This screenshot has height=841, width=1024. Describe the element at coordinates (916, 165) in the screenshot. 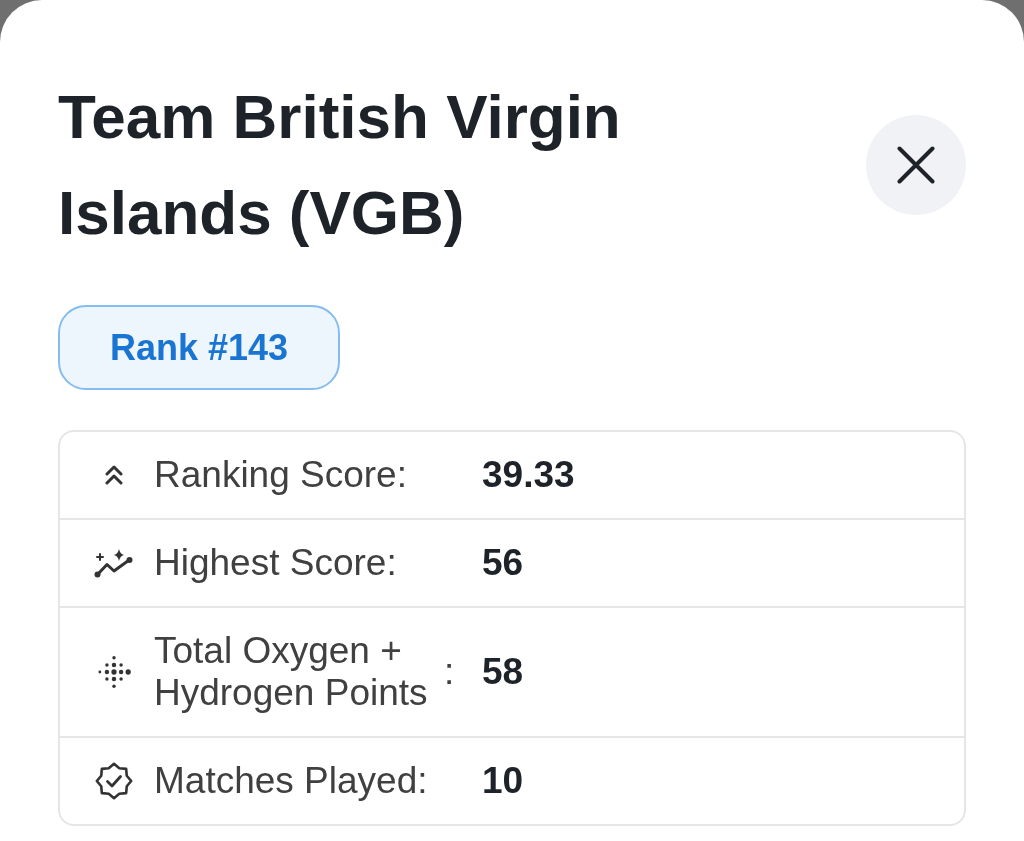

I see `close-icon` at that location.